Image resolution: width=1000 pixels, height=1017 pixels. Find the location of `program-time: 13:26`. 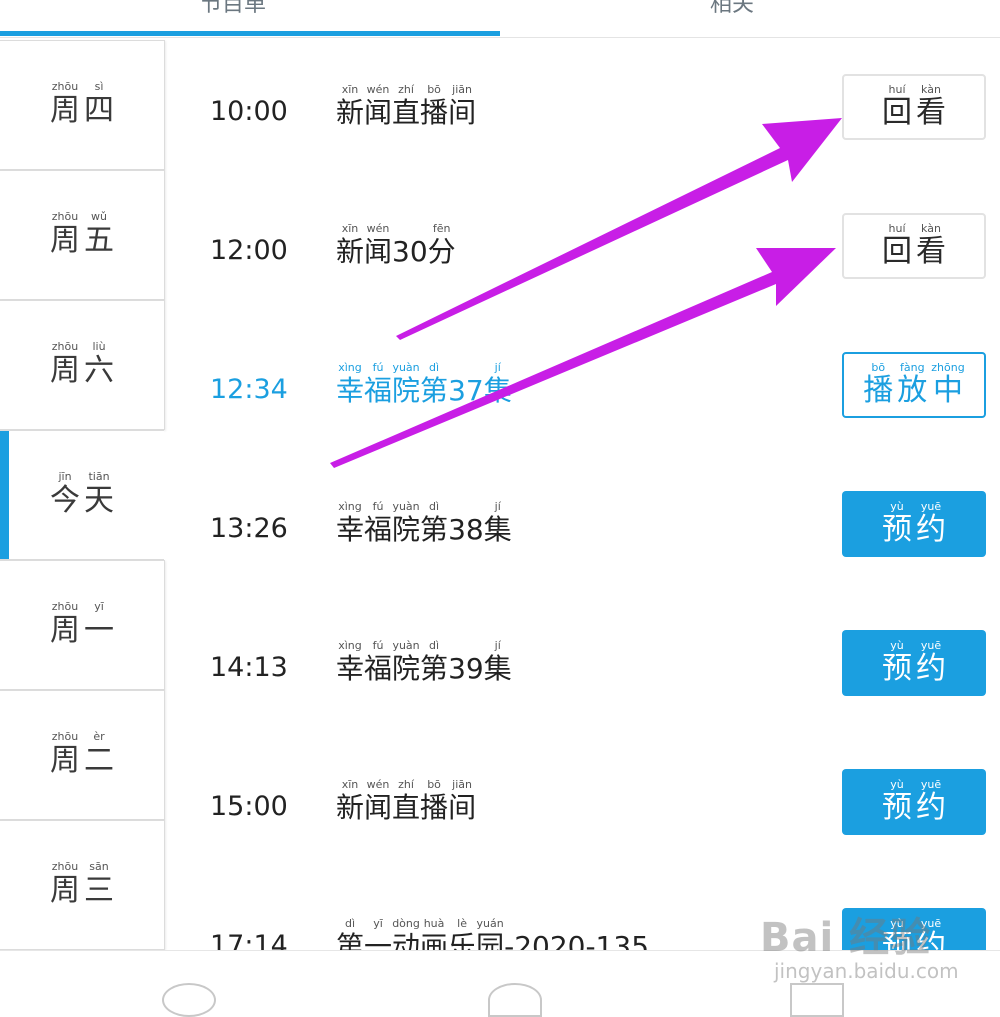

program-time: 13:26 is located at coordinates (249, 528).